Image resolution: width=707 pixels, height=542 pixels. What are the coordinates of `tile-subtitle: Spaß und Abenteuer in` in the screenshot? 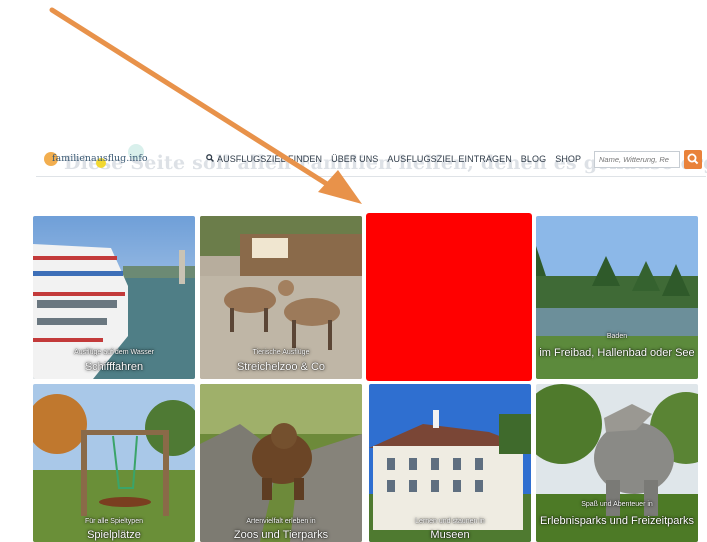 It's located at (617, 504).